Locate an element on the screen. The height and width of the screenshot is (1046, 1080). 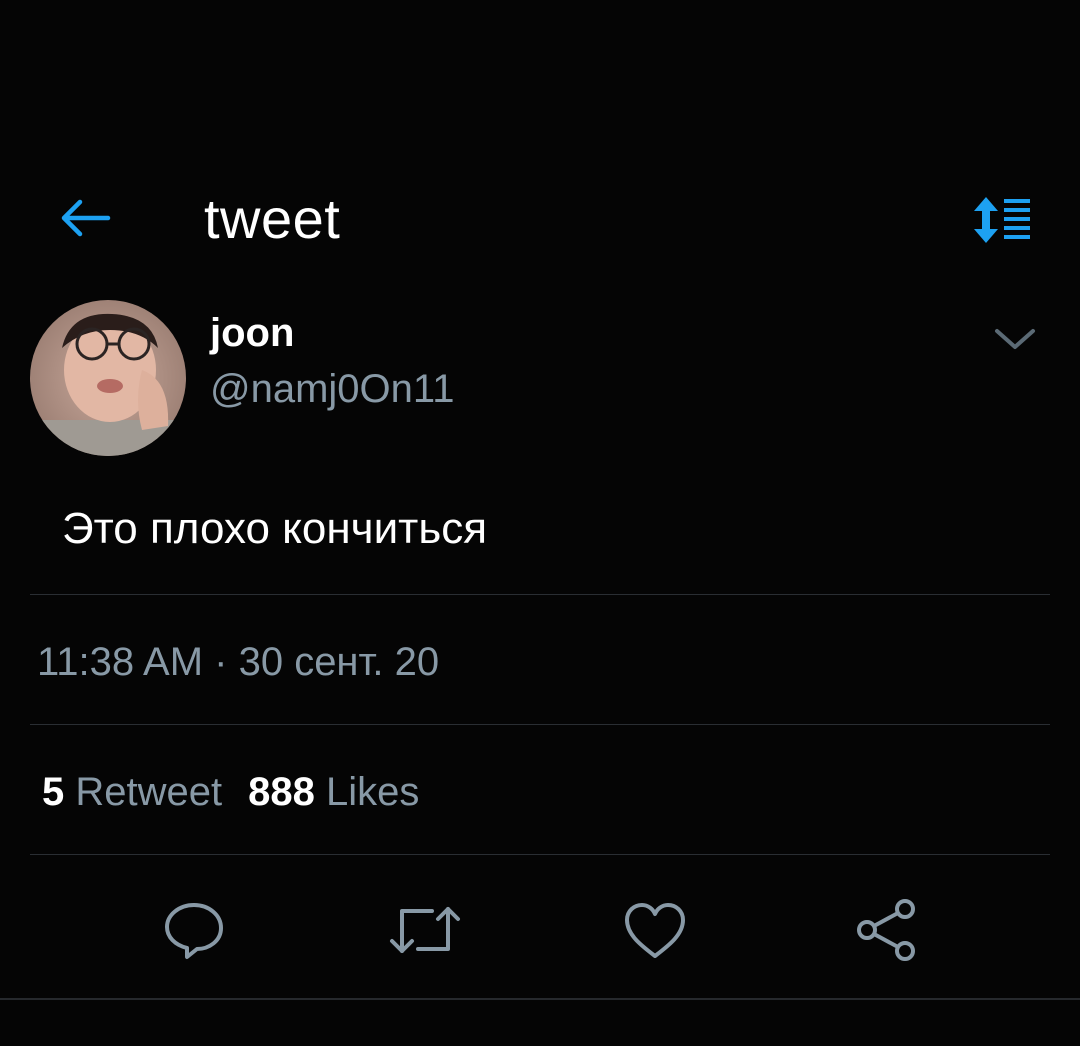
back-button is located at coordinates (84, 218).